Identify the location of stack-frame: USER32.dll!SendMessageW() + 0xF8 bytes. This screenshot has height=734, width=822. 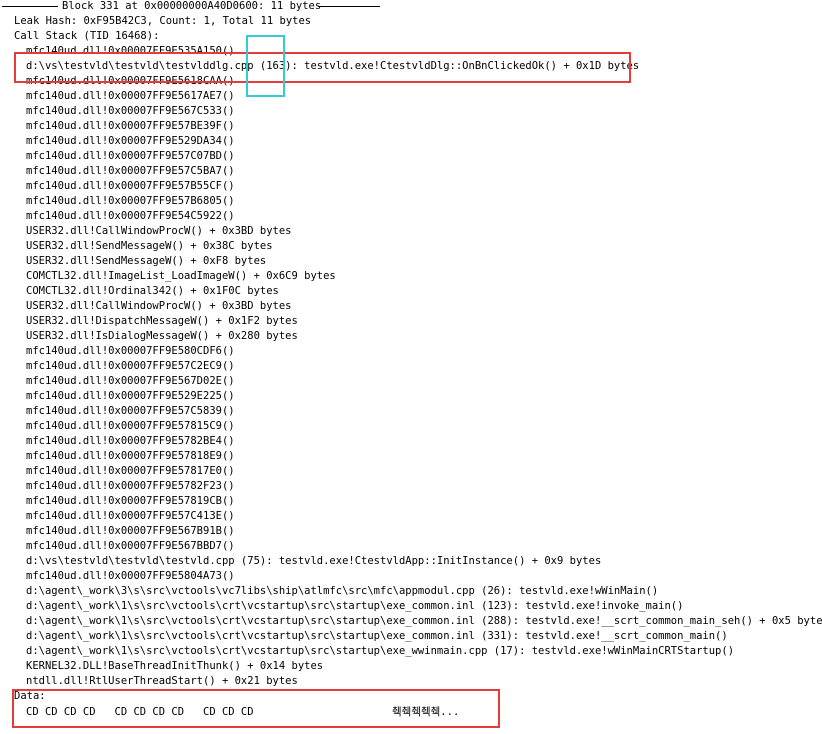
(146, 261).